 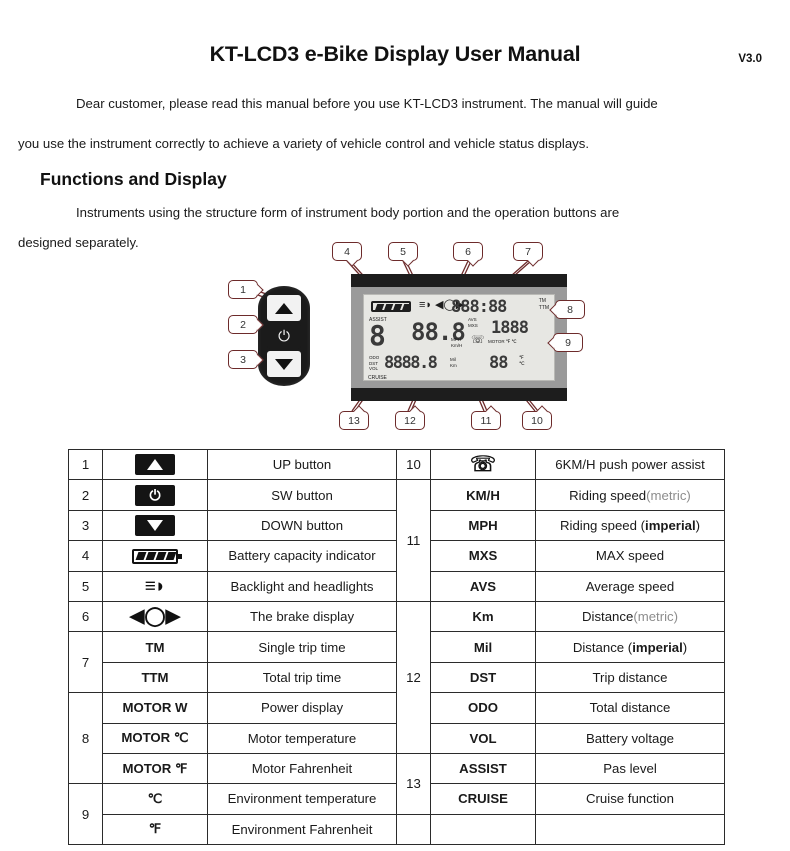 I want to click on row-symbol: MOTOR ℃, so click(x=155, y=738).